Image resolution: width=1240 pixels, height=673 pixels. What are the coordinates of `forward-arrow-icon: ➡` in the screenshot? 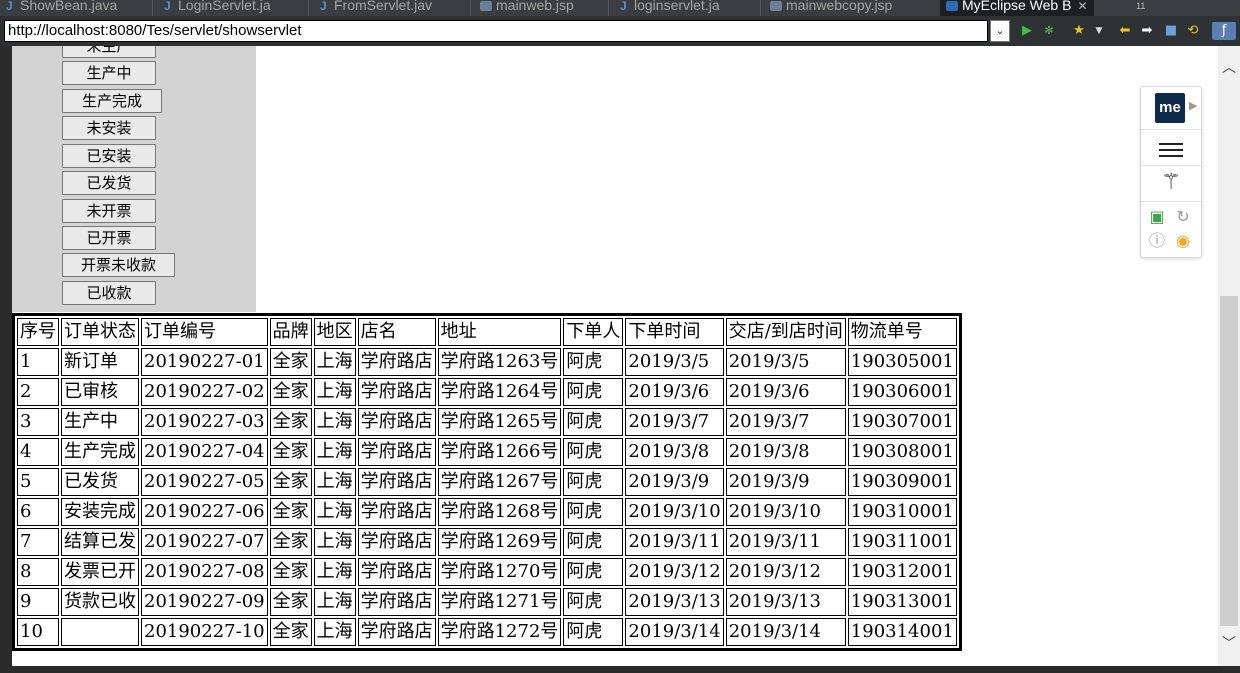 It's located at (1147, 31).